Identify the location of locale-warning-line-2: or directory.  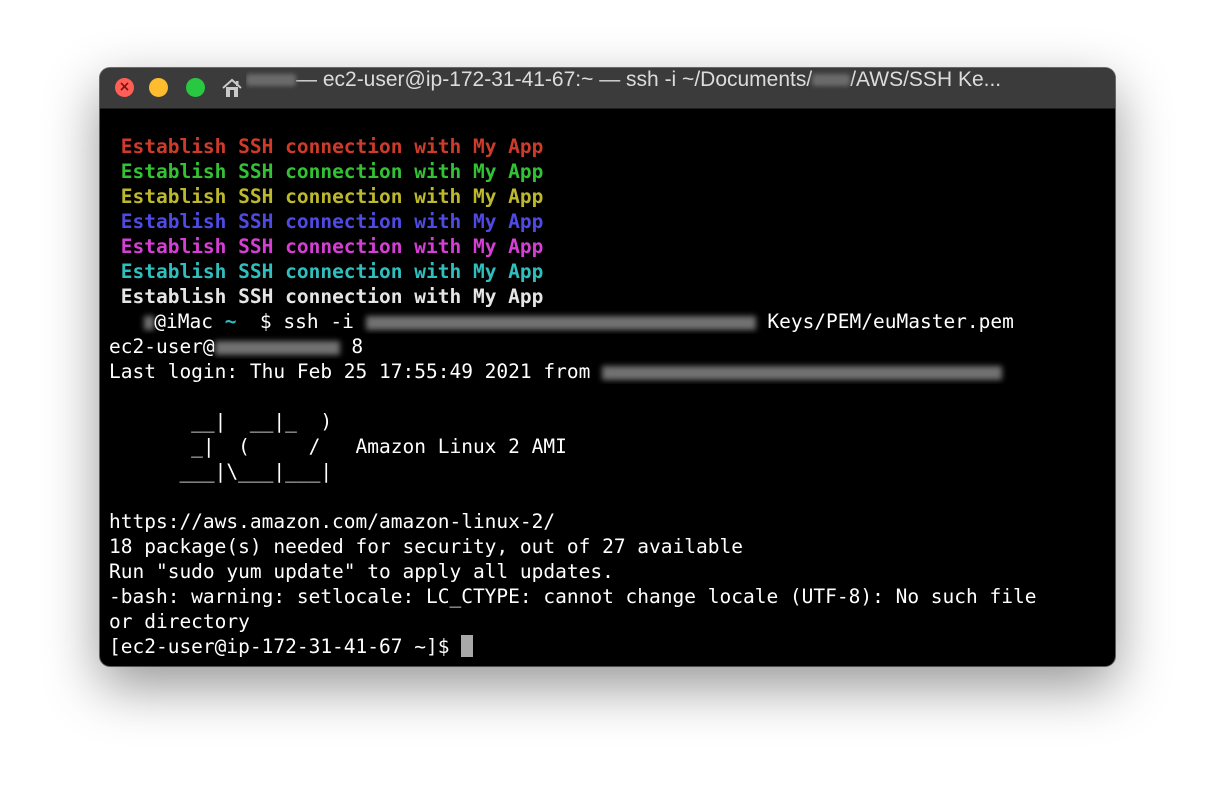
(179, 621).